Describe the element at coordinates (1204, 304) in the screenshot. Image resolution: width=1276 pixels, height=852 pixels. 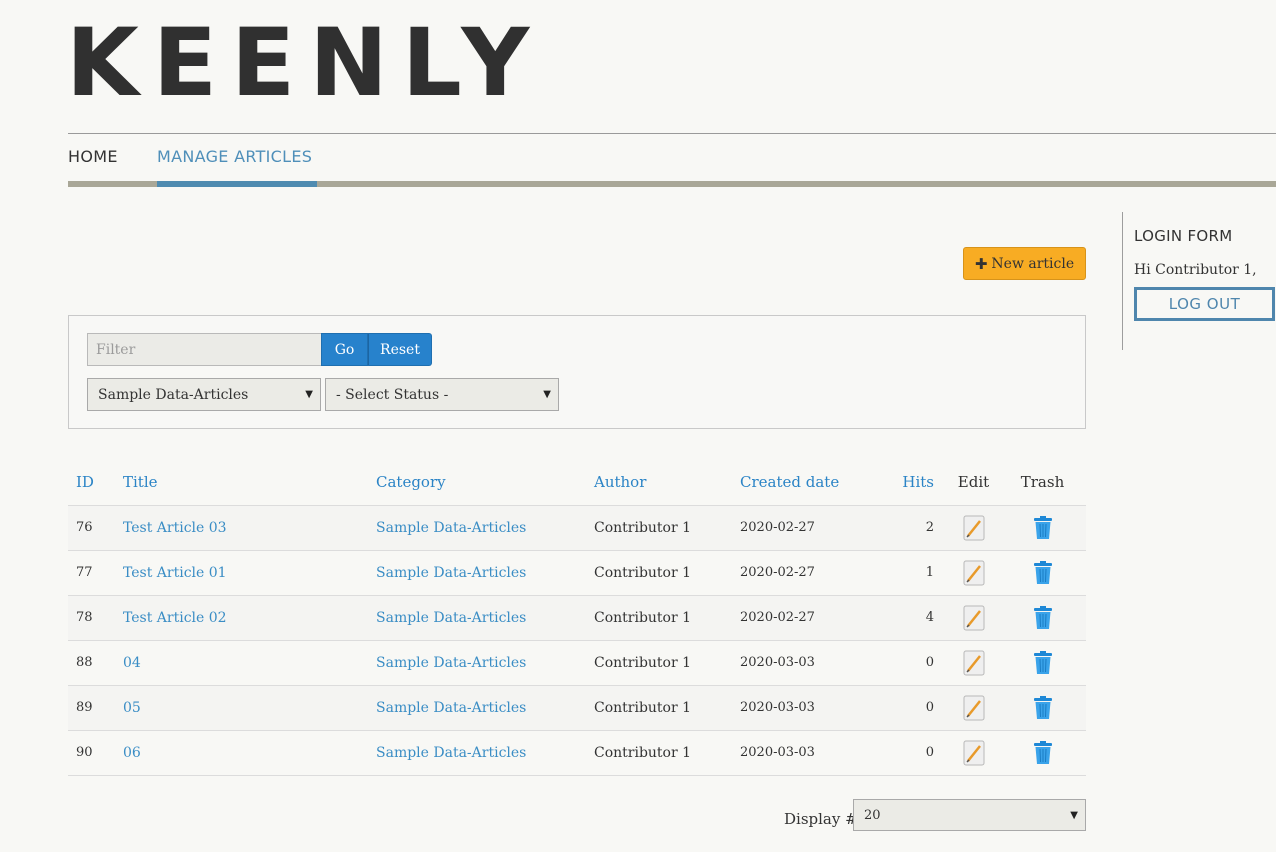
I see `logout-button: LOG OUT` at that location.